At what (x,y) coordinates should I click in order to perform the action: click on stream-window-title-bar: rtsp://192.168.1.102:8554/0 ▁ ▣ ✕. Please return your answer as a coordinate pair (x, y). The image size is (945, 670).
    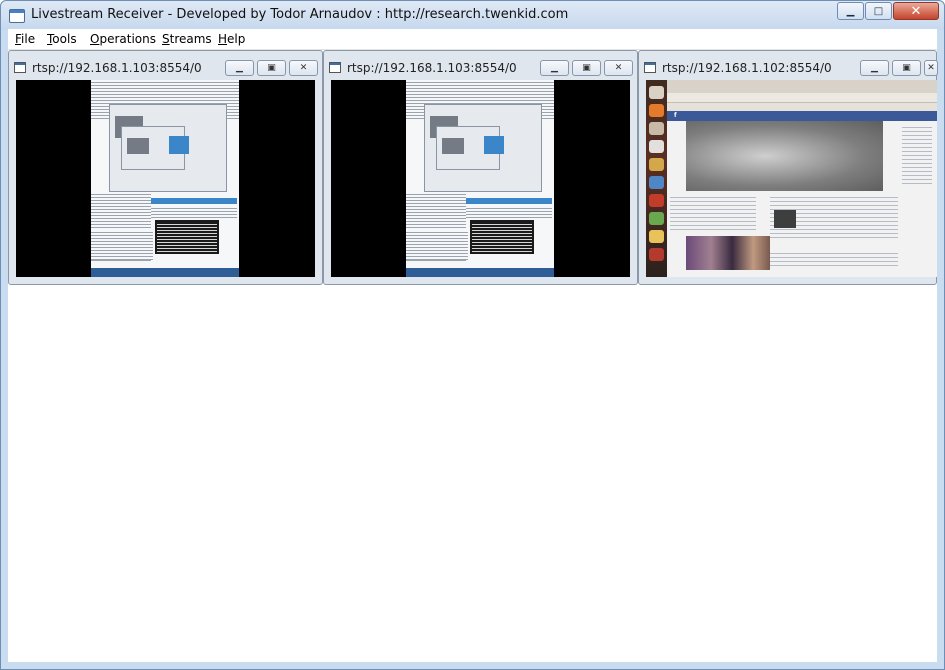
    Looking at the image, I should click on (788, 65).